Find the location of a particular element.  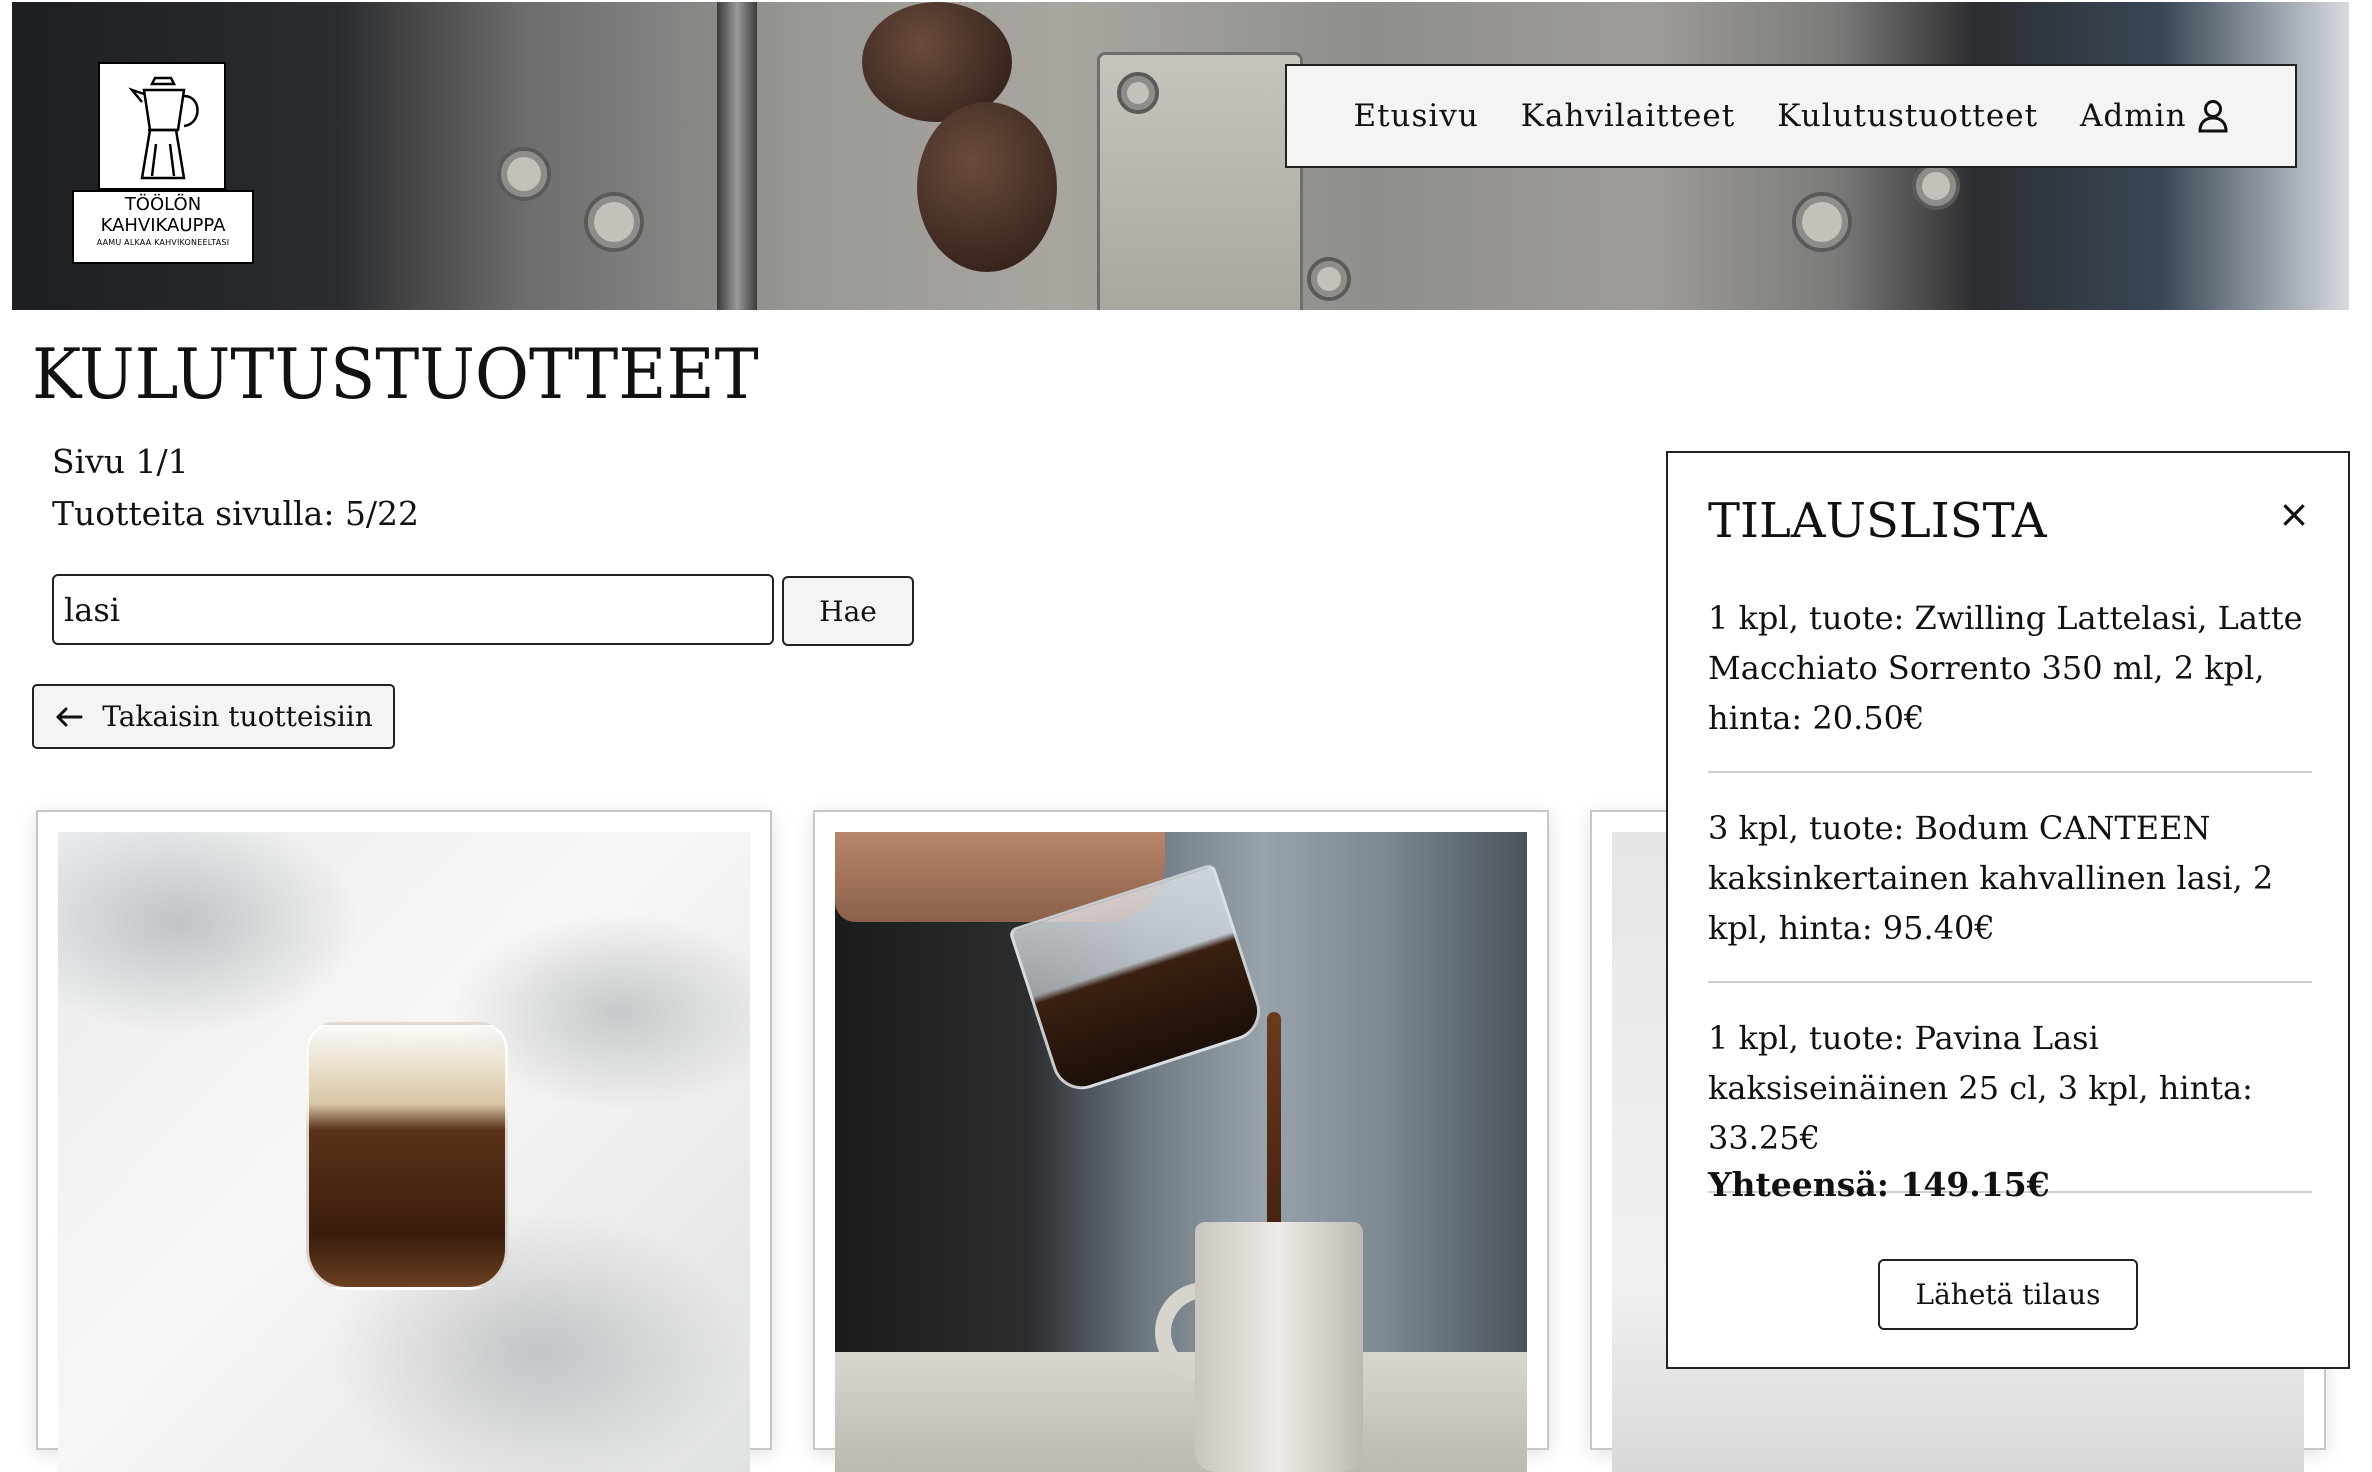

nav-link-label: Kahvilaitteet is located at coordinates (1628, 116).